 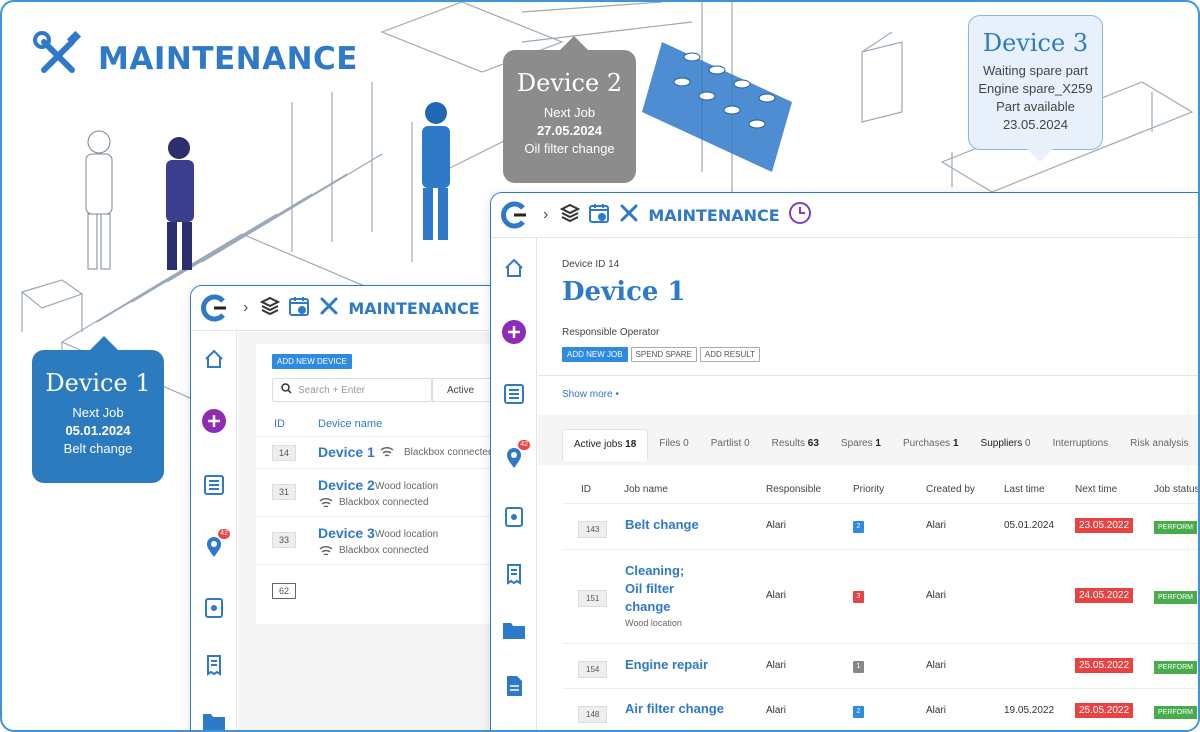 What do you see at coordinates (312, 361) in the screenshot?
I see `add-new-device-button: ADD NEW DEVICE` at bounding box center [312, 361].